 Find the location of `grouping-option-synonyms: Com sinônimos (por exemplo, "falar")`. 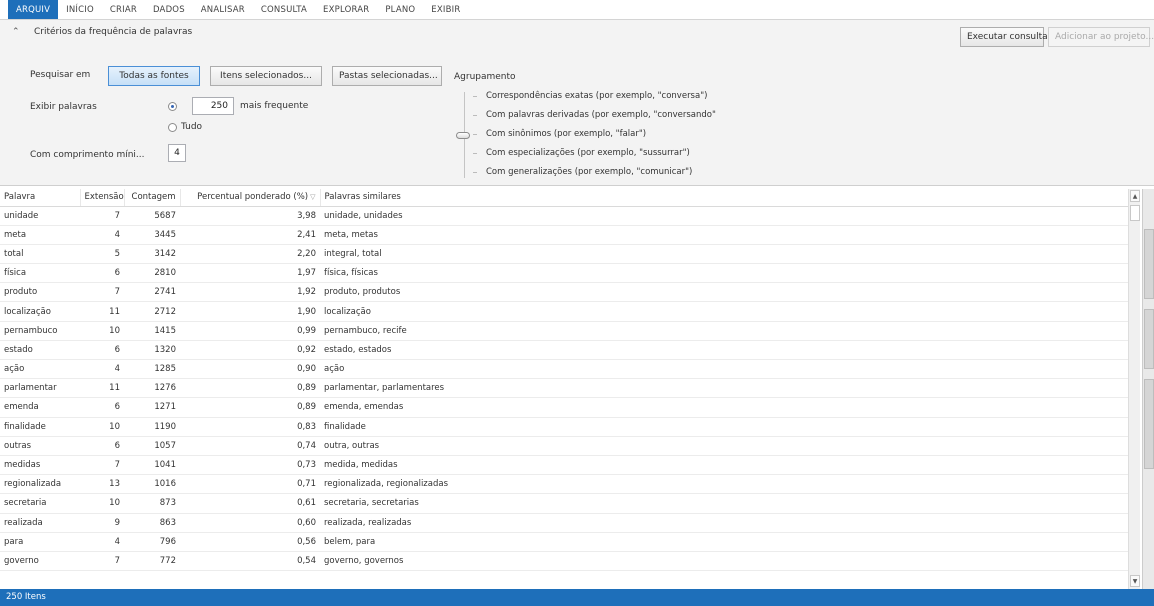

grouping-option-synonyms: Com sinônimos (por exemplo, "falar") is located at coordinates (566, 134).